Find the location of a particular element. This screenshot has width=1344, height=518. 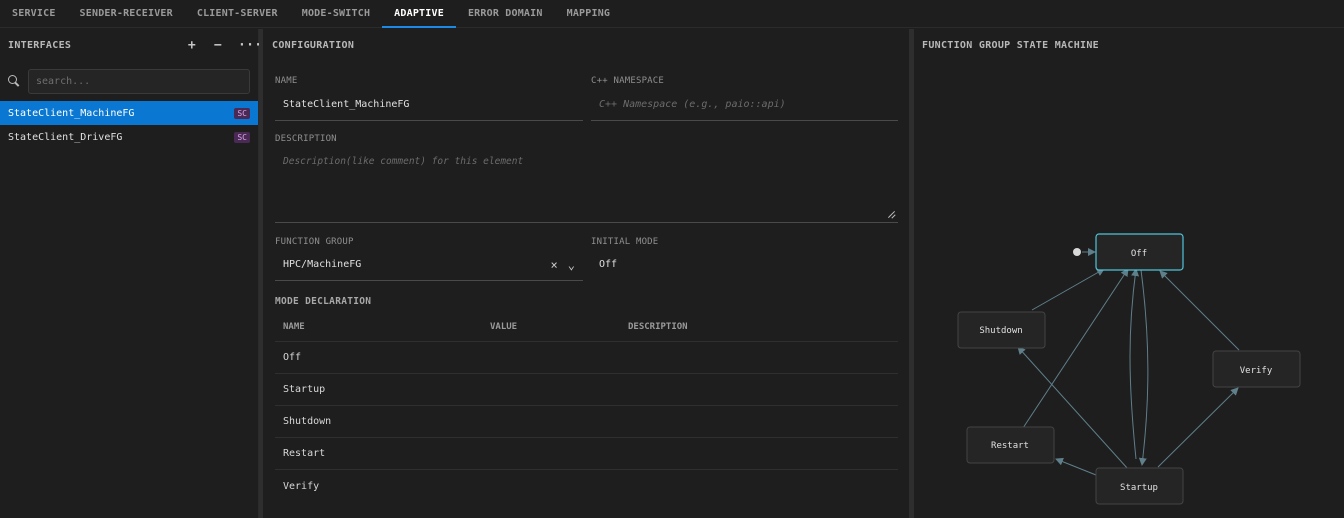

initial-mode-value: Off is located at coordinates (608, 264).